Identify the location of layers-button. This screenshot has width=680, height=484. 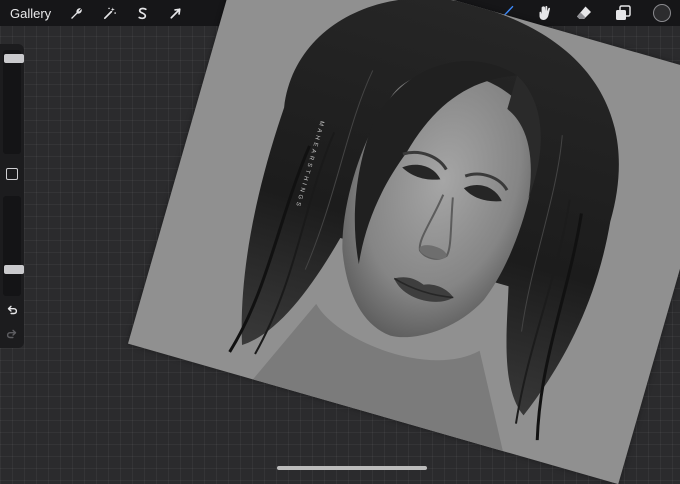
(623, 13).